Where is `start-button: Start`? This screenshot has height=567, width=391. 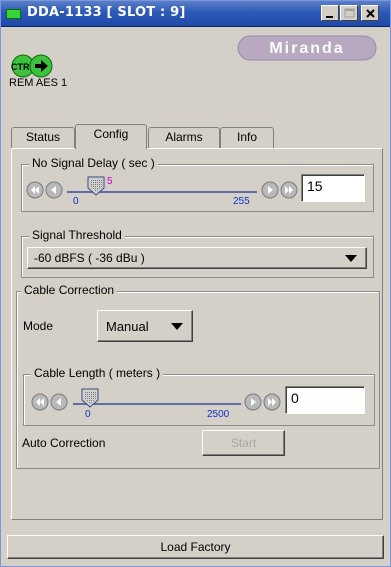
start-button: Start is located at coordinates (243, 443).